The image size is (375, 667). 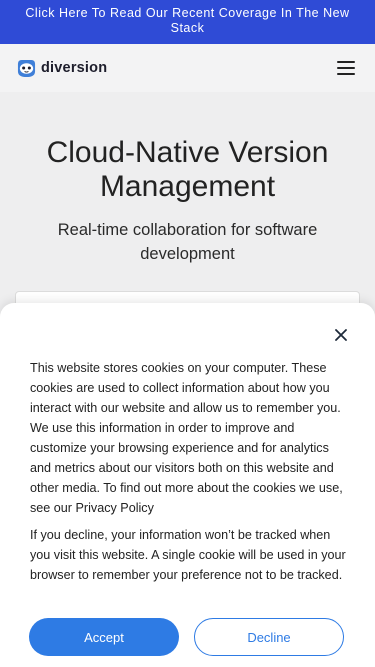 What do you see at coordinates (74, 68) in the screenshot?
I see `logo-wordmark: diversion` at bounding box center [74, 68].